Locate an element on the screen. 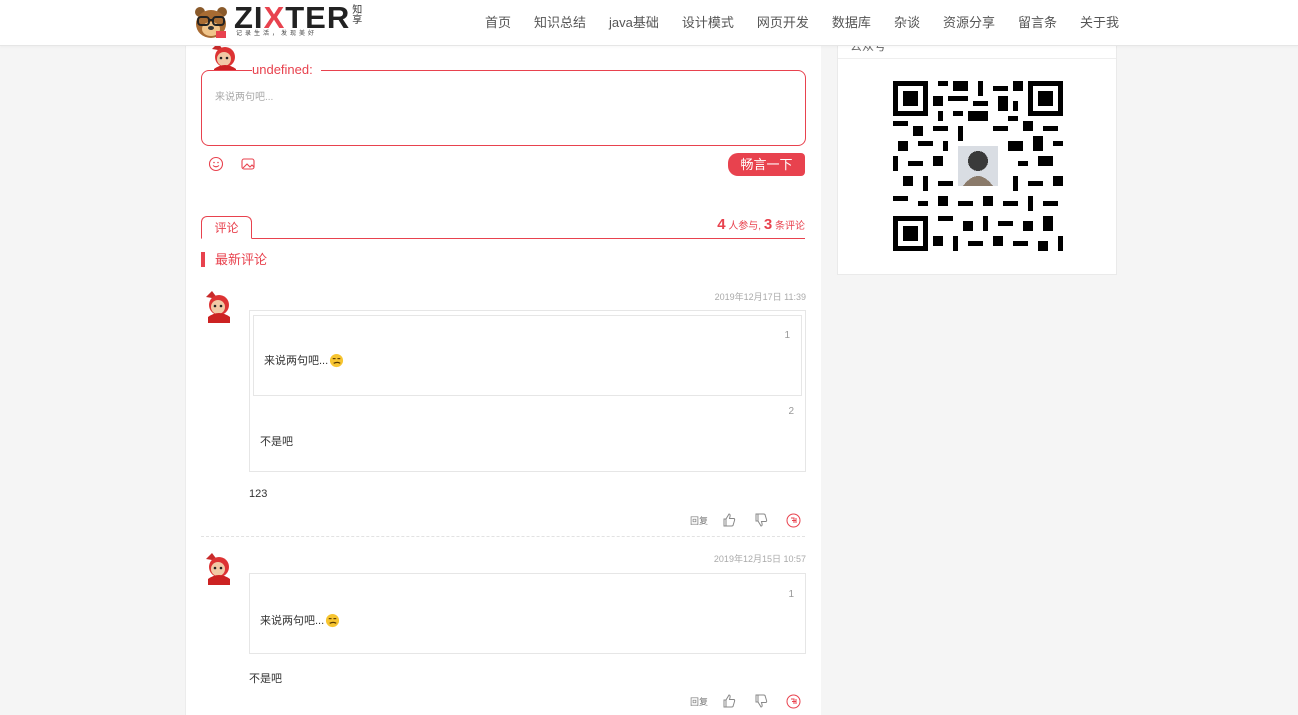 The image size is (1298, 715). participant-count: 4 is located at coordinates (721, 224).